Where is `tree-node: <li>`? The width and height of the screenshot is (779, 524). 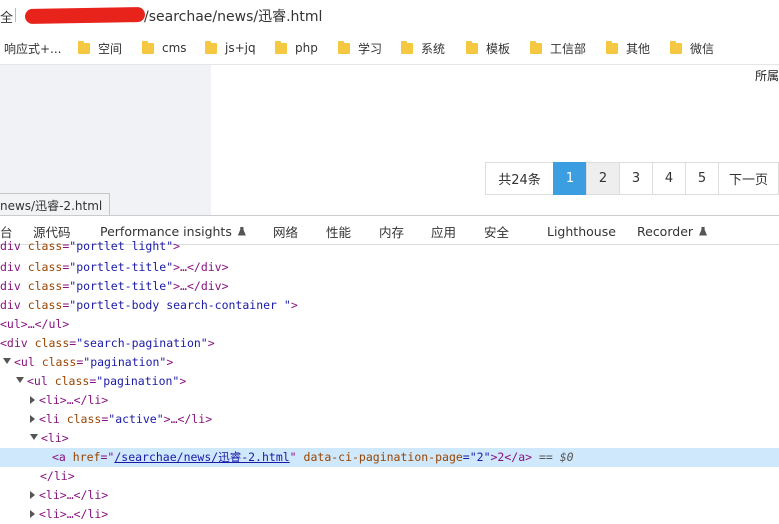
tree-node: <li> is located at coordinates (389, 438).